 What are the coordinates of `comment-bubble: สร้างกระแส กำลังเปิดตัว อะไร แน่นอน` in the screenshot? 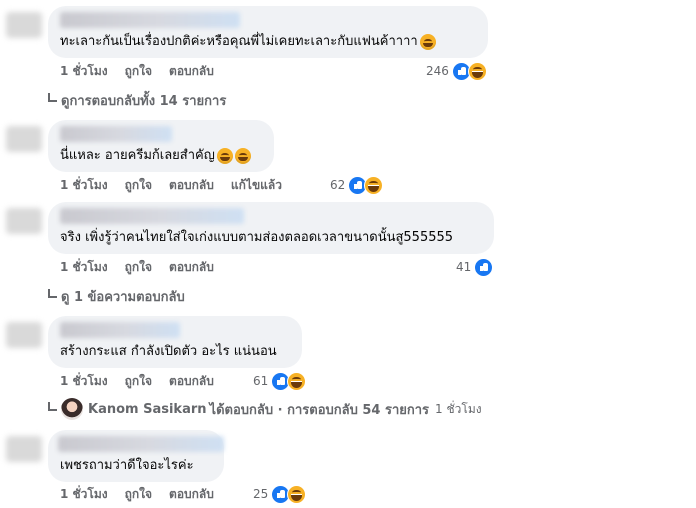 It's located at (175, 342).